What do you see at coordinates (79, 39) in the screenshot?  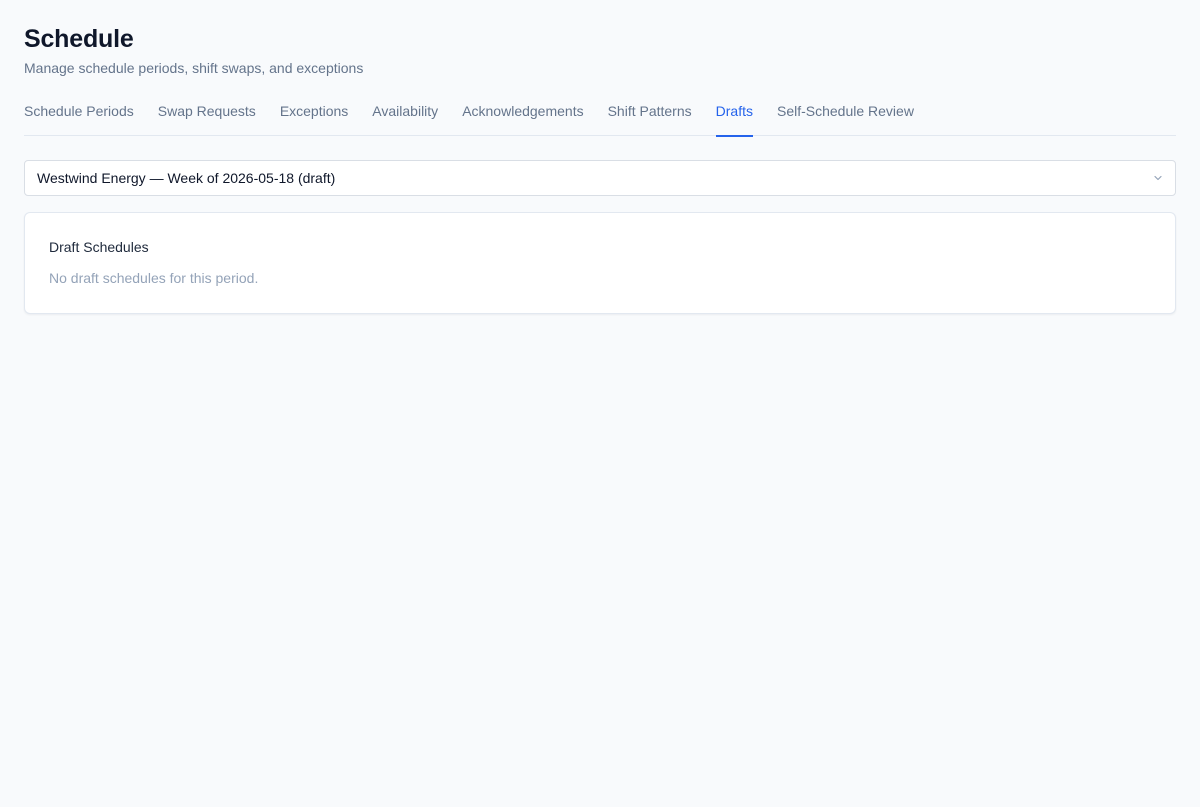 I see `page-title: Schedule` at bounding box center [79, 39].